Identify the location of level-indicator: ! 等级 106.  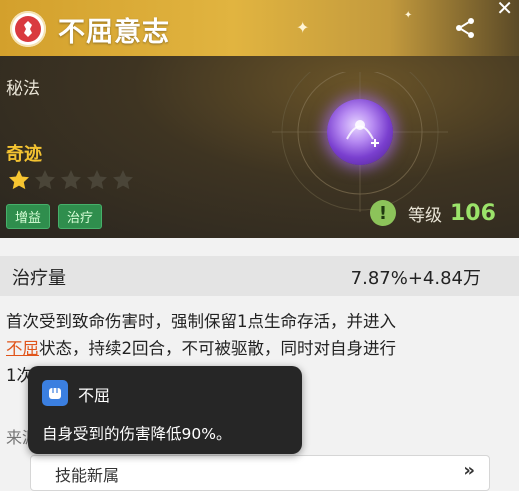
(433, 213).